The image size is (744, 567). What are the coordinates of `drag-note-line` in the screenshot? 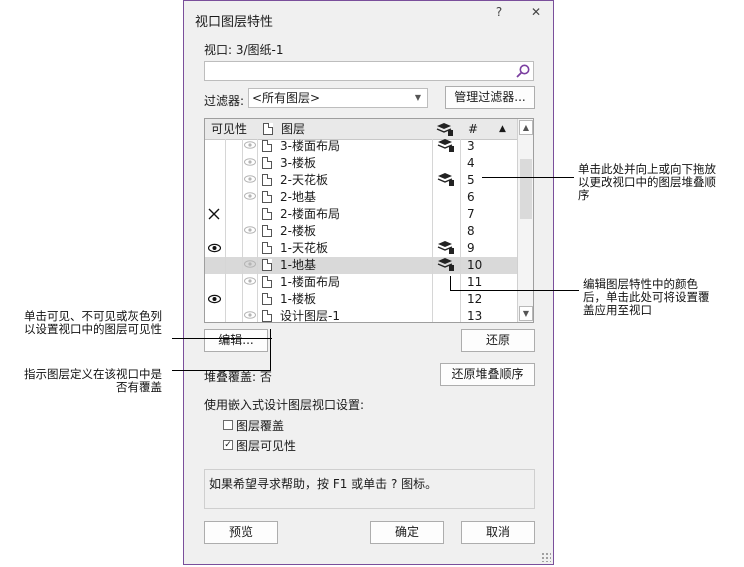 It's located at (528, 177).